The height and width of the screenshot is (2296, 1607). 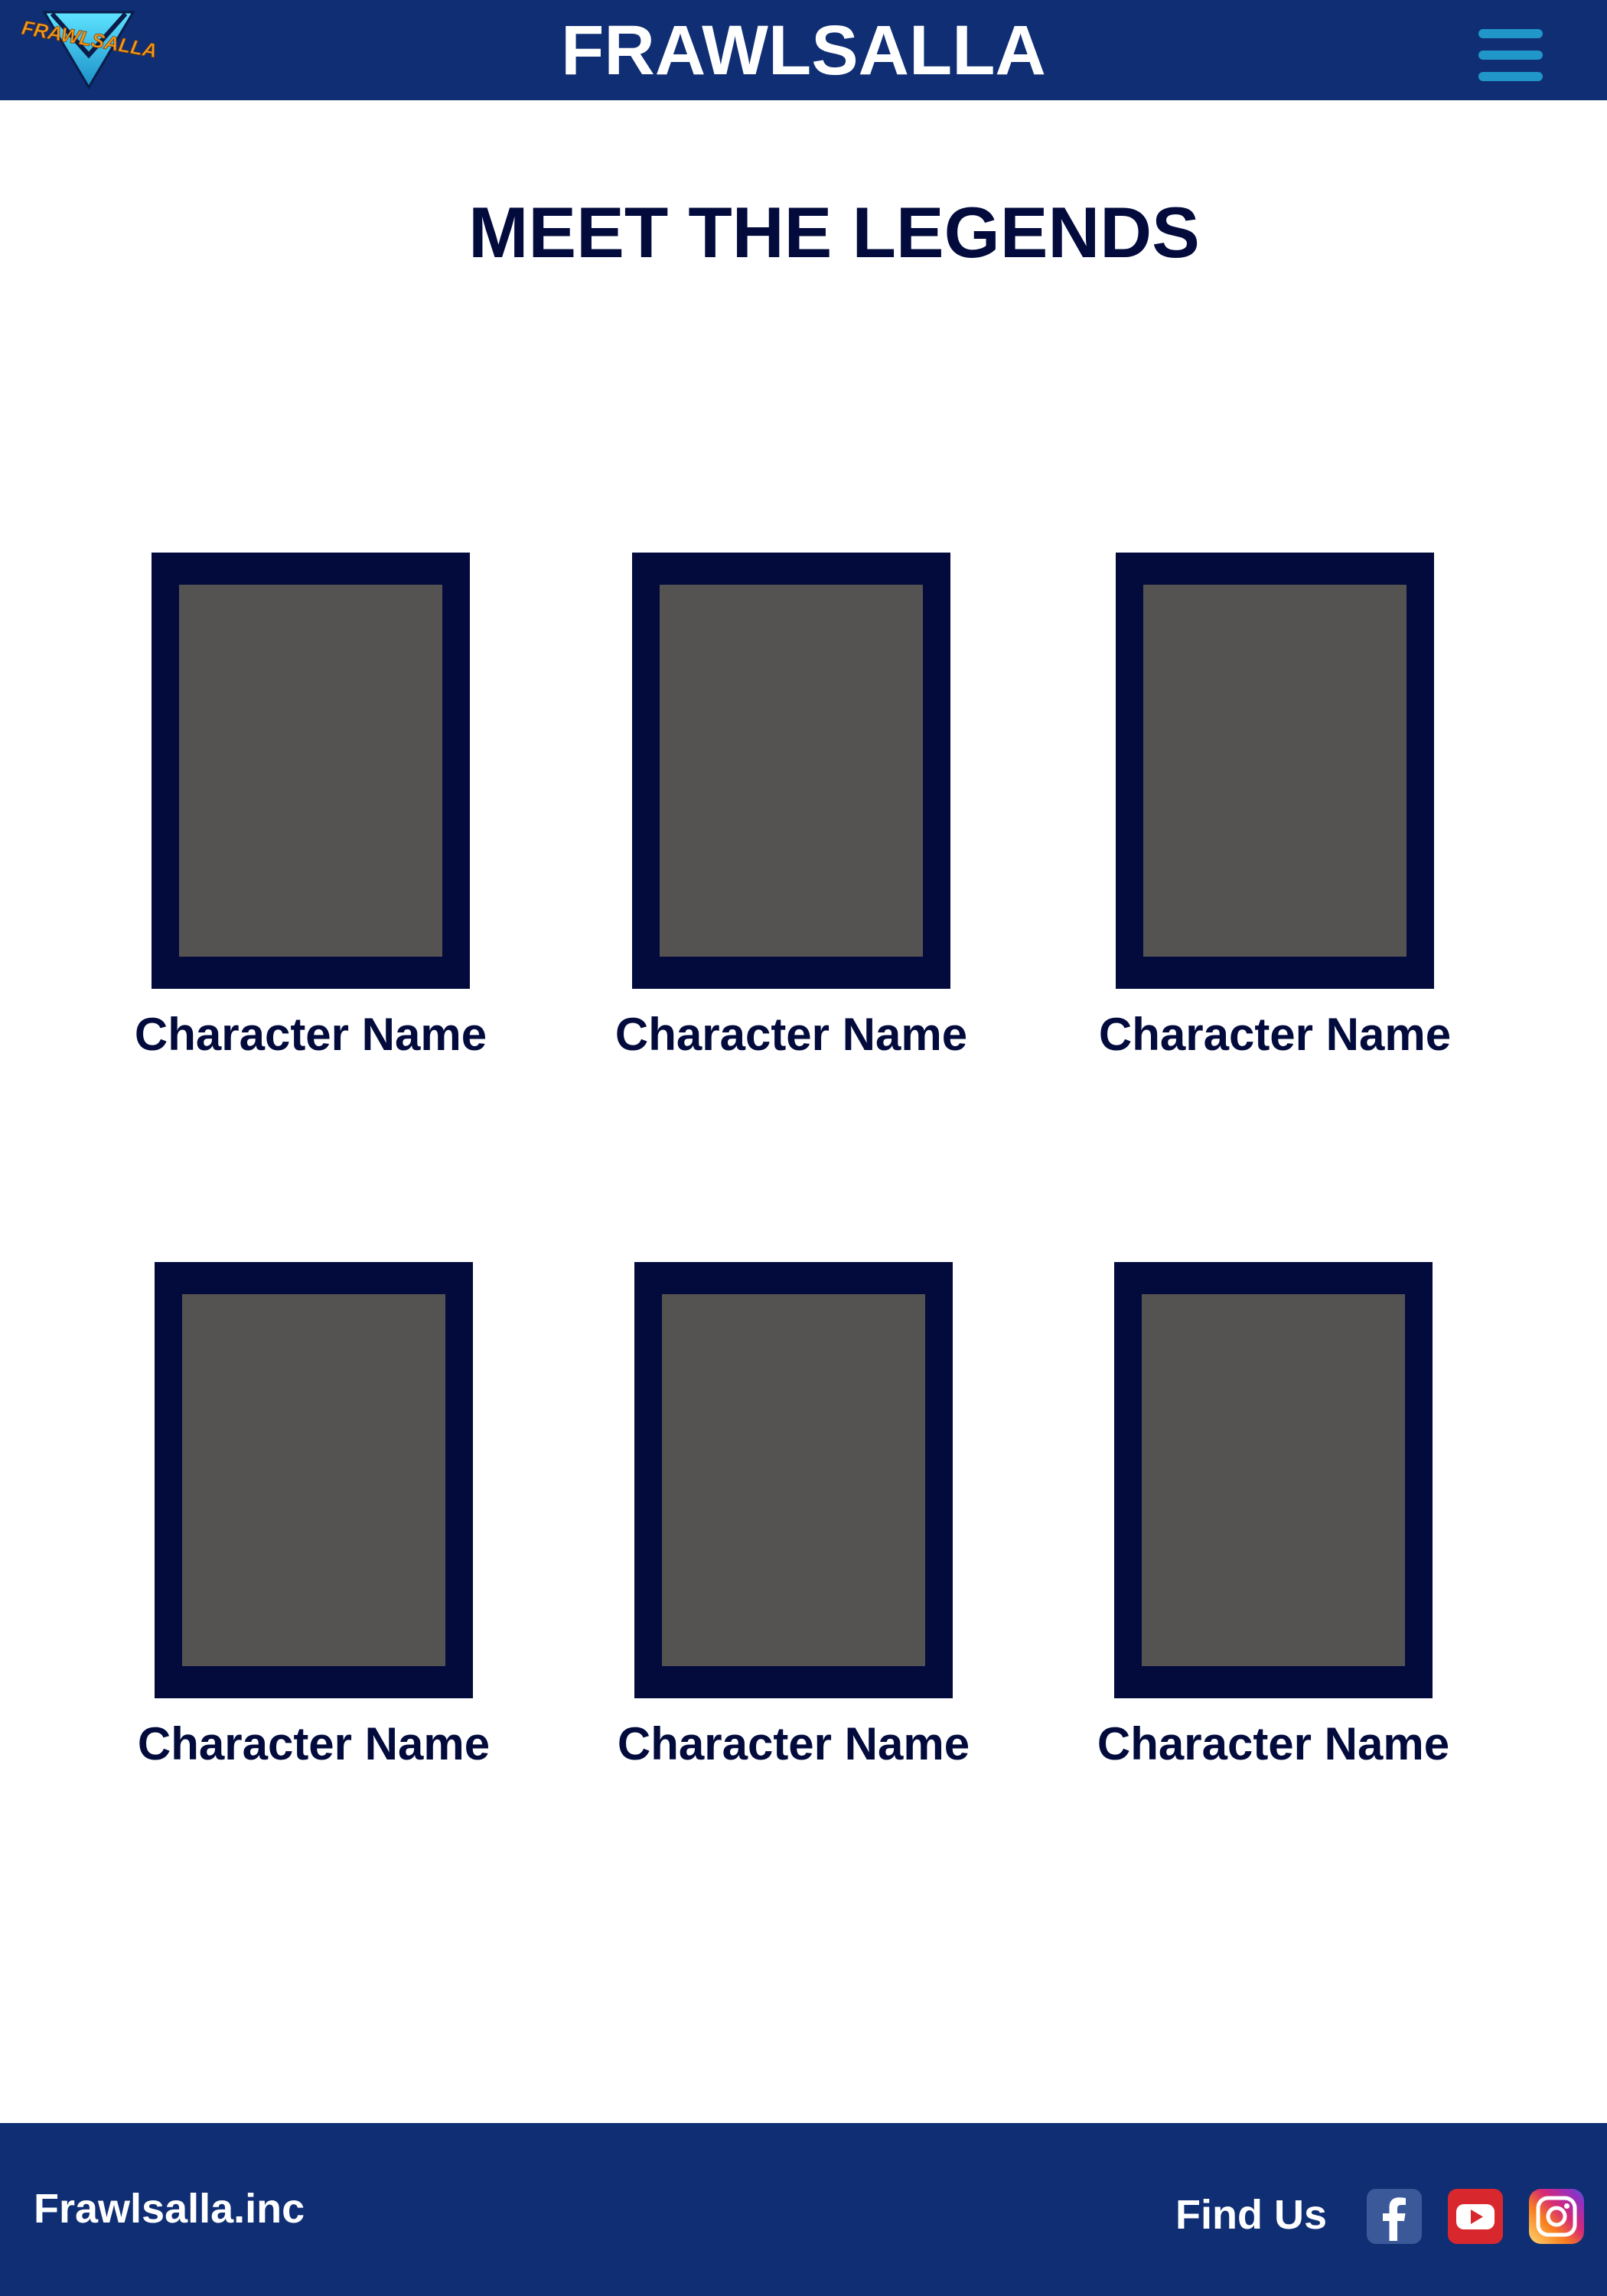 I want to click on site-header: FRAWLSALLA FRAWLSALLA, so click(x=803, y=50).